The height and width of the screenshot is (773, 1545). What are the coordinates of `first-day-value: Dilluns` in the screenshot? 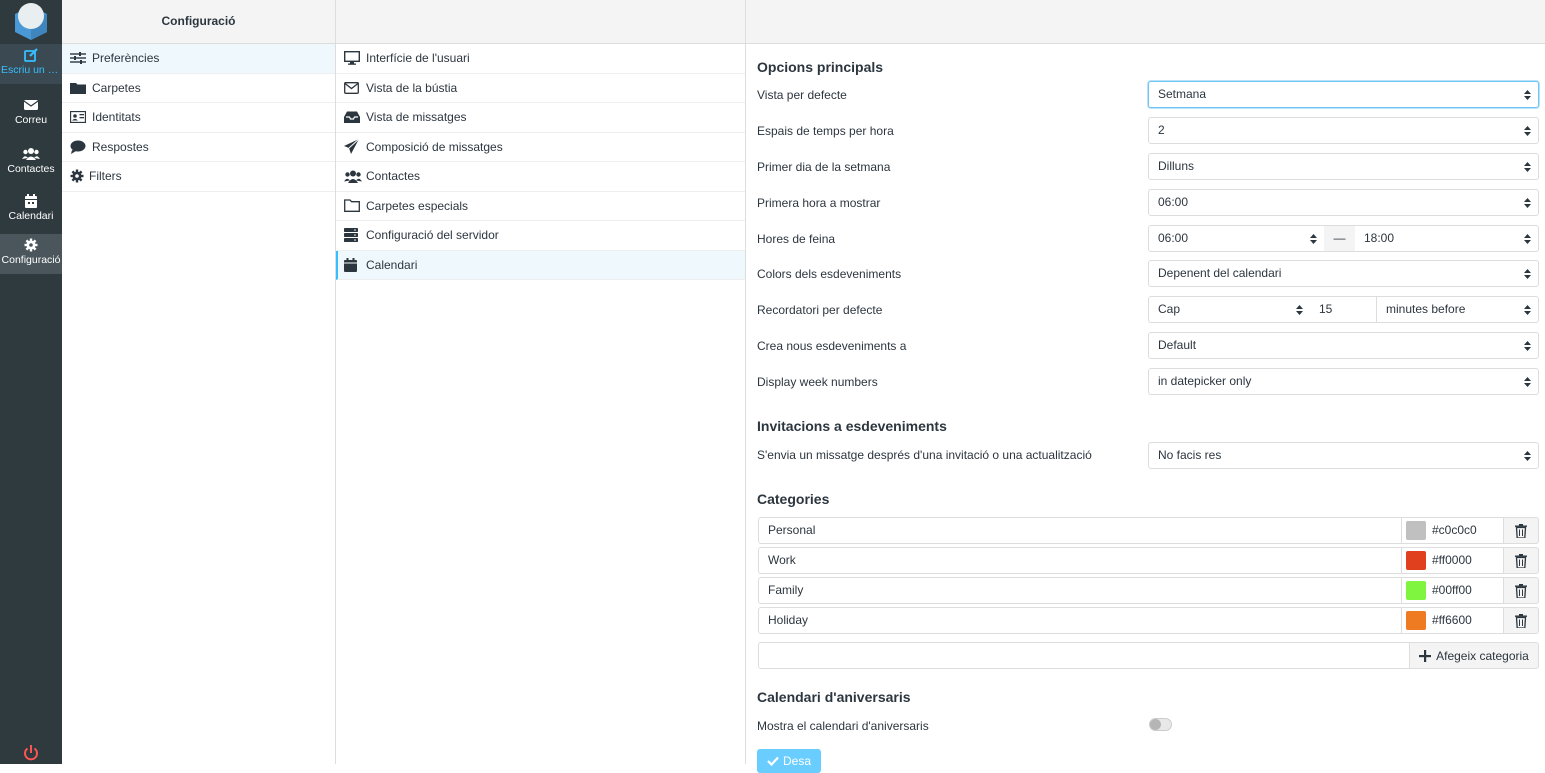 It's located at (1176, 166).